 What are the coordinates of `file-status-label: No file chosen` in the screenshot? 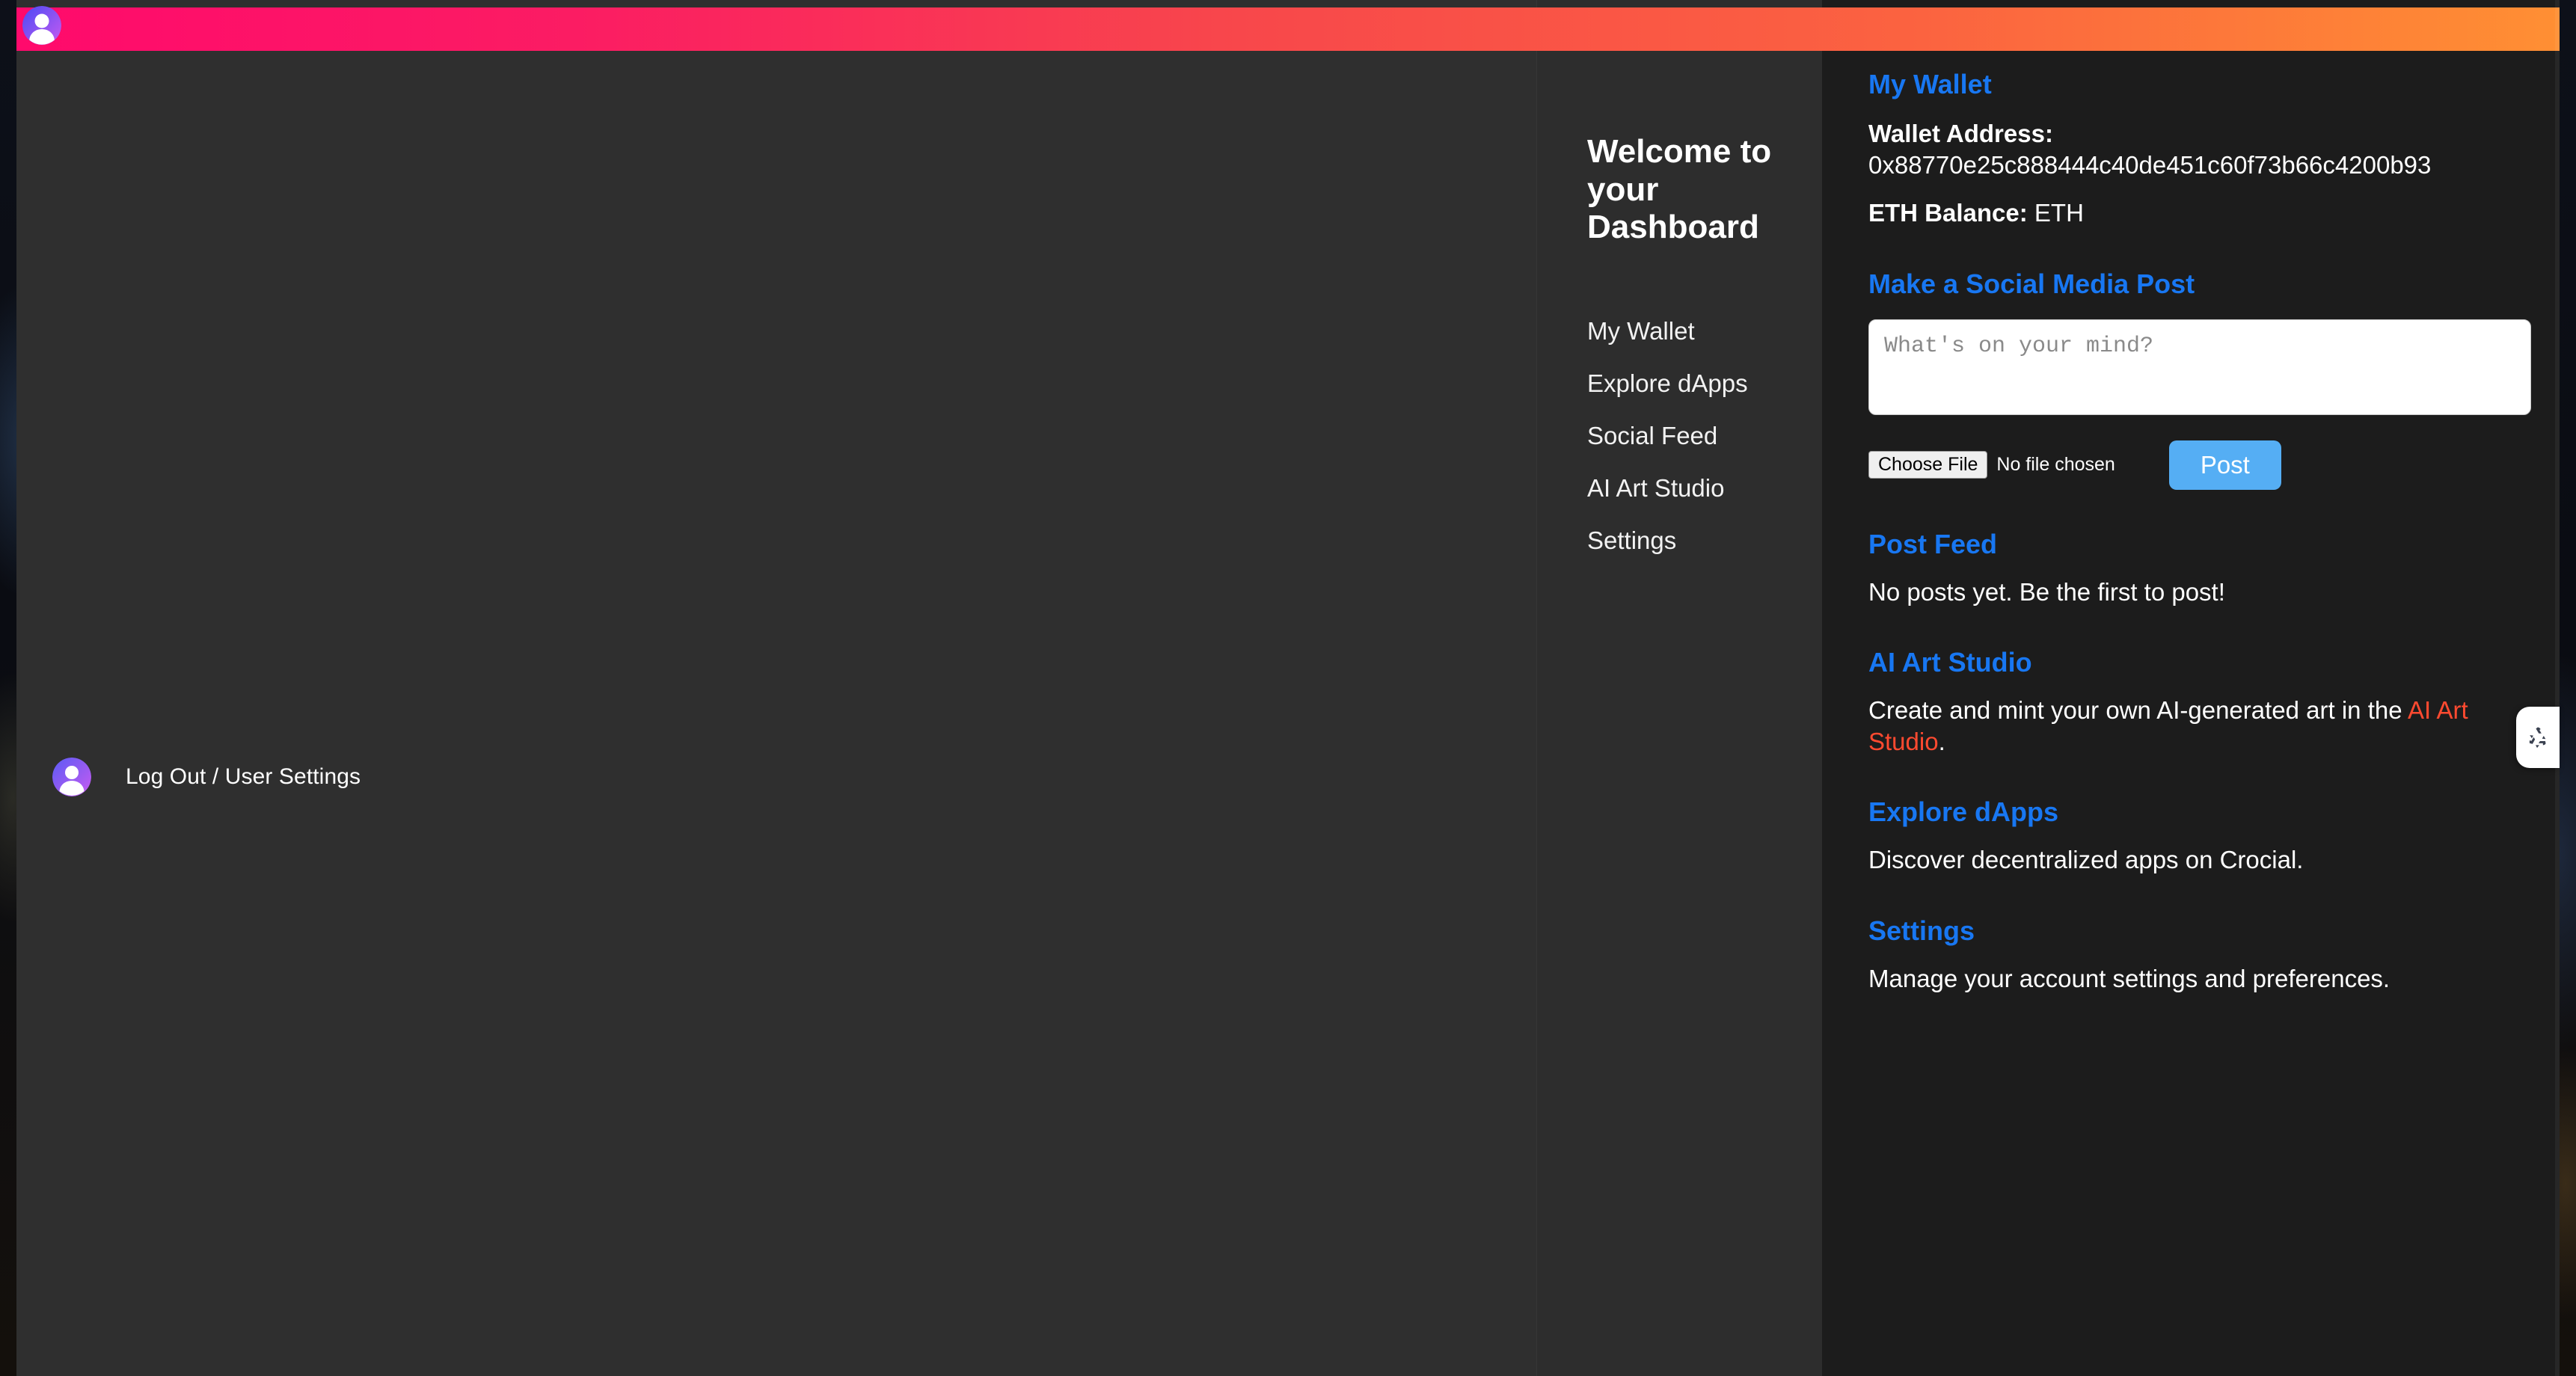 It's located at (2055, 465).